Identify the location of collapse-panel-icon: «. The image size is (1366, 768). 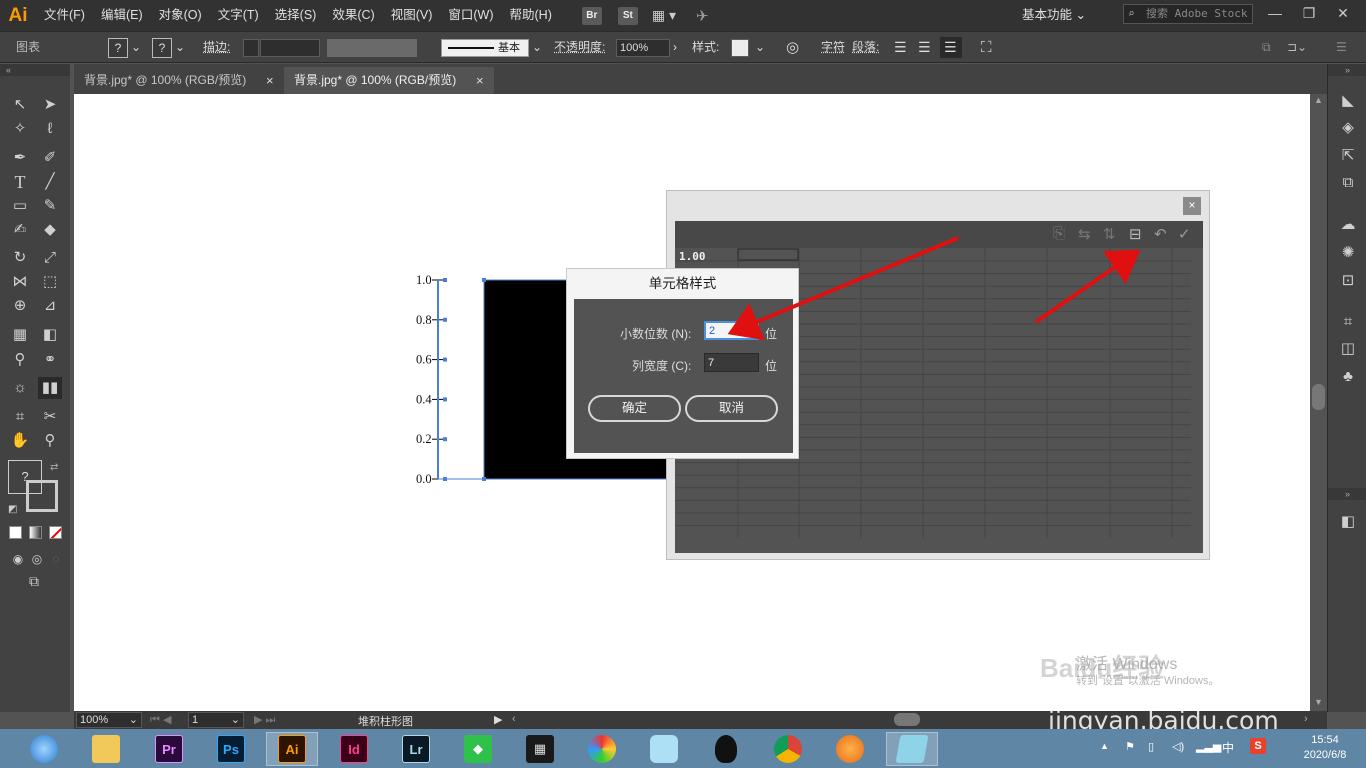
(35, 70).